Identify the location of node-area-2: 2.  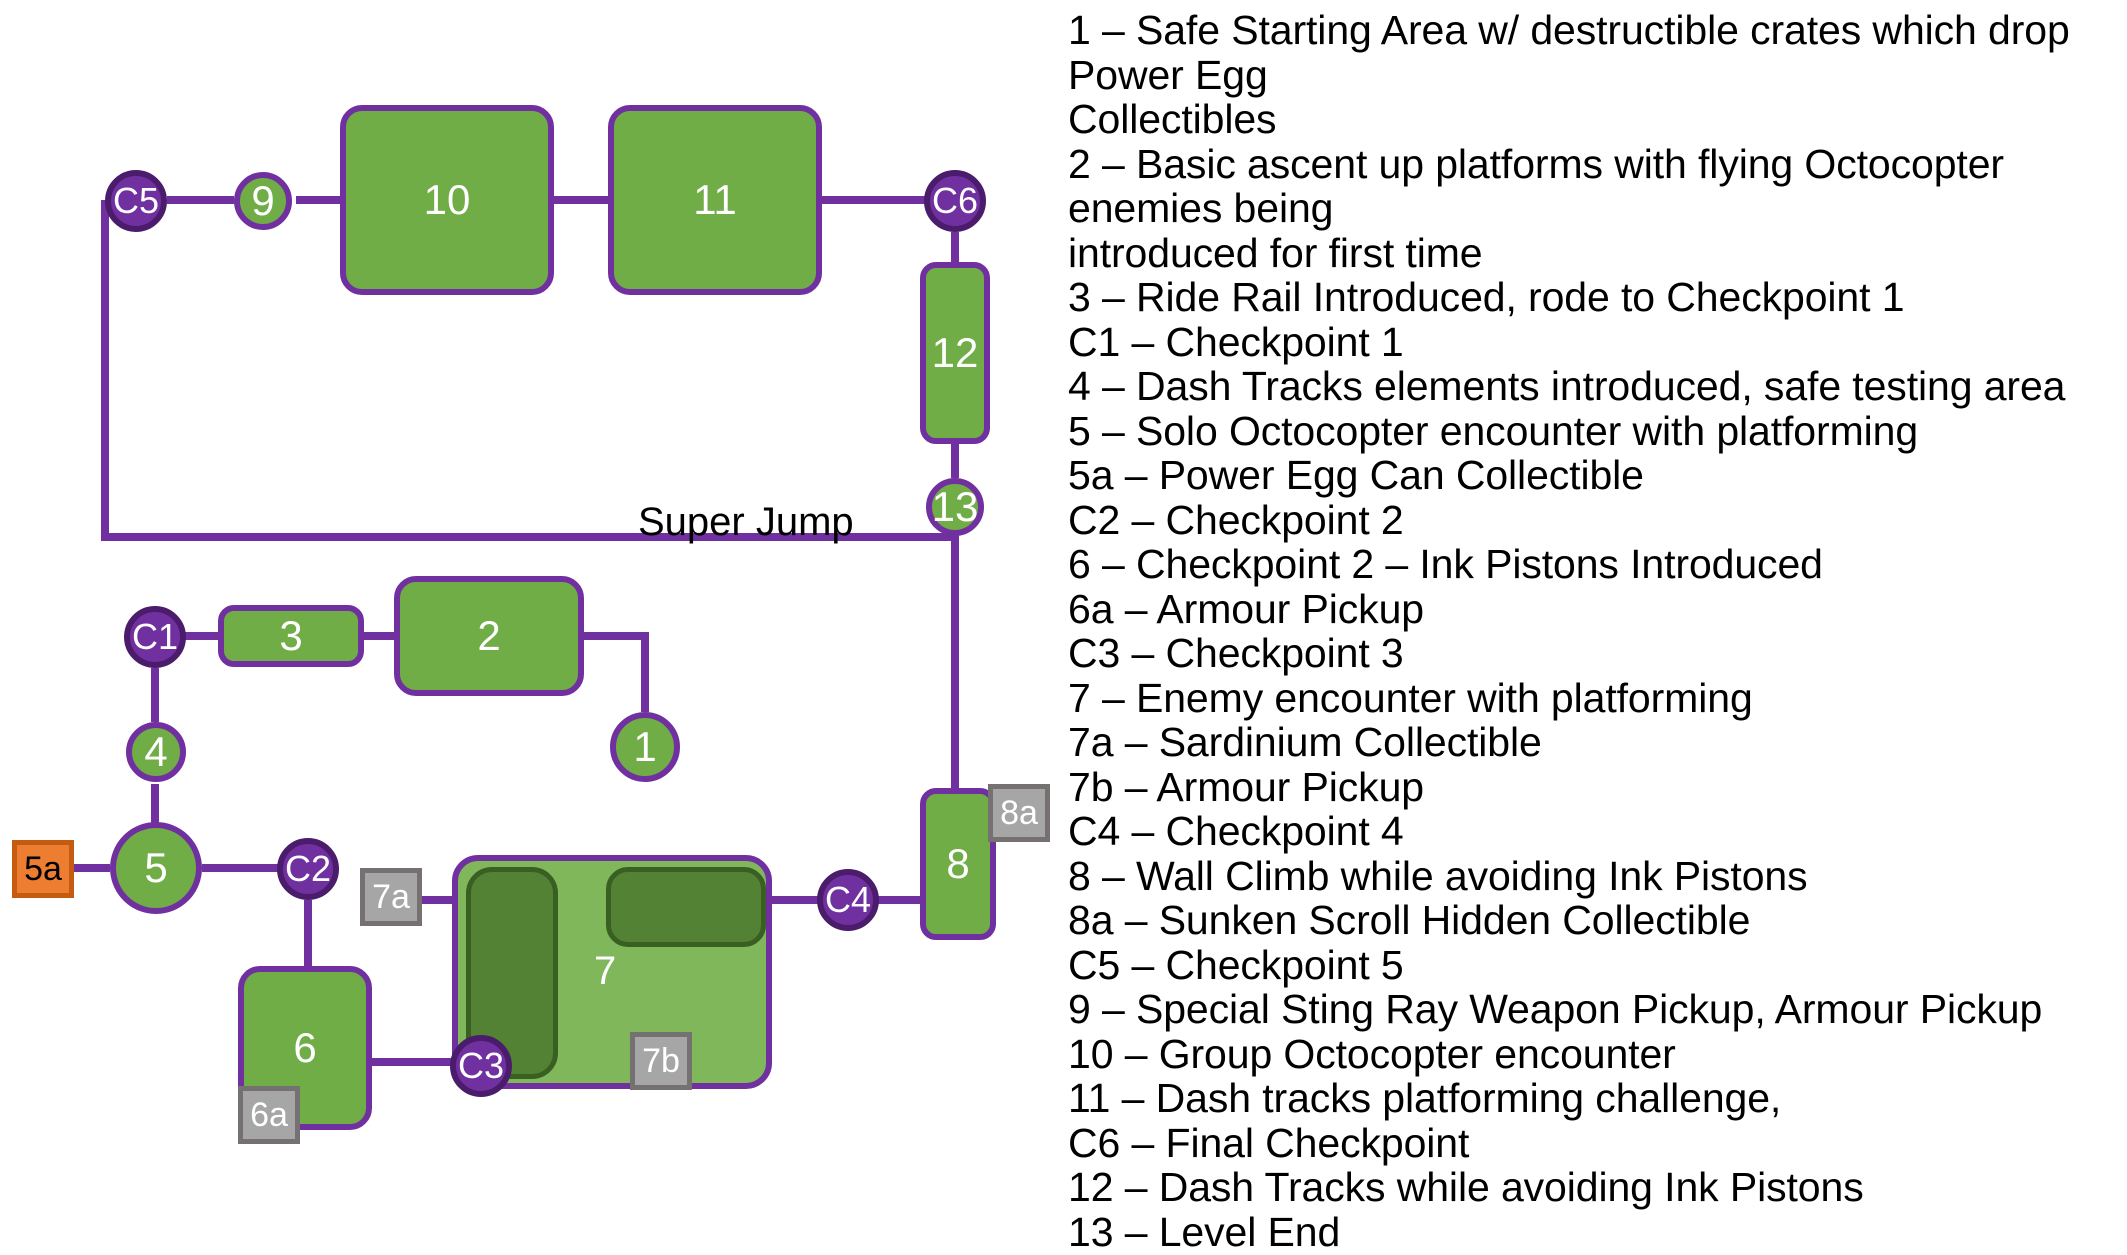
(489, 636).